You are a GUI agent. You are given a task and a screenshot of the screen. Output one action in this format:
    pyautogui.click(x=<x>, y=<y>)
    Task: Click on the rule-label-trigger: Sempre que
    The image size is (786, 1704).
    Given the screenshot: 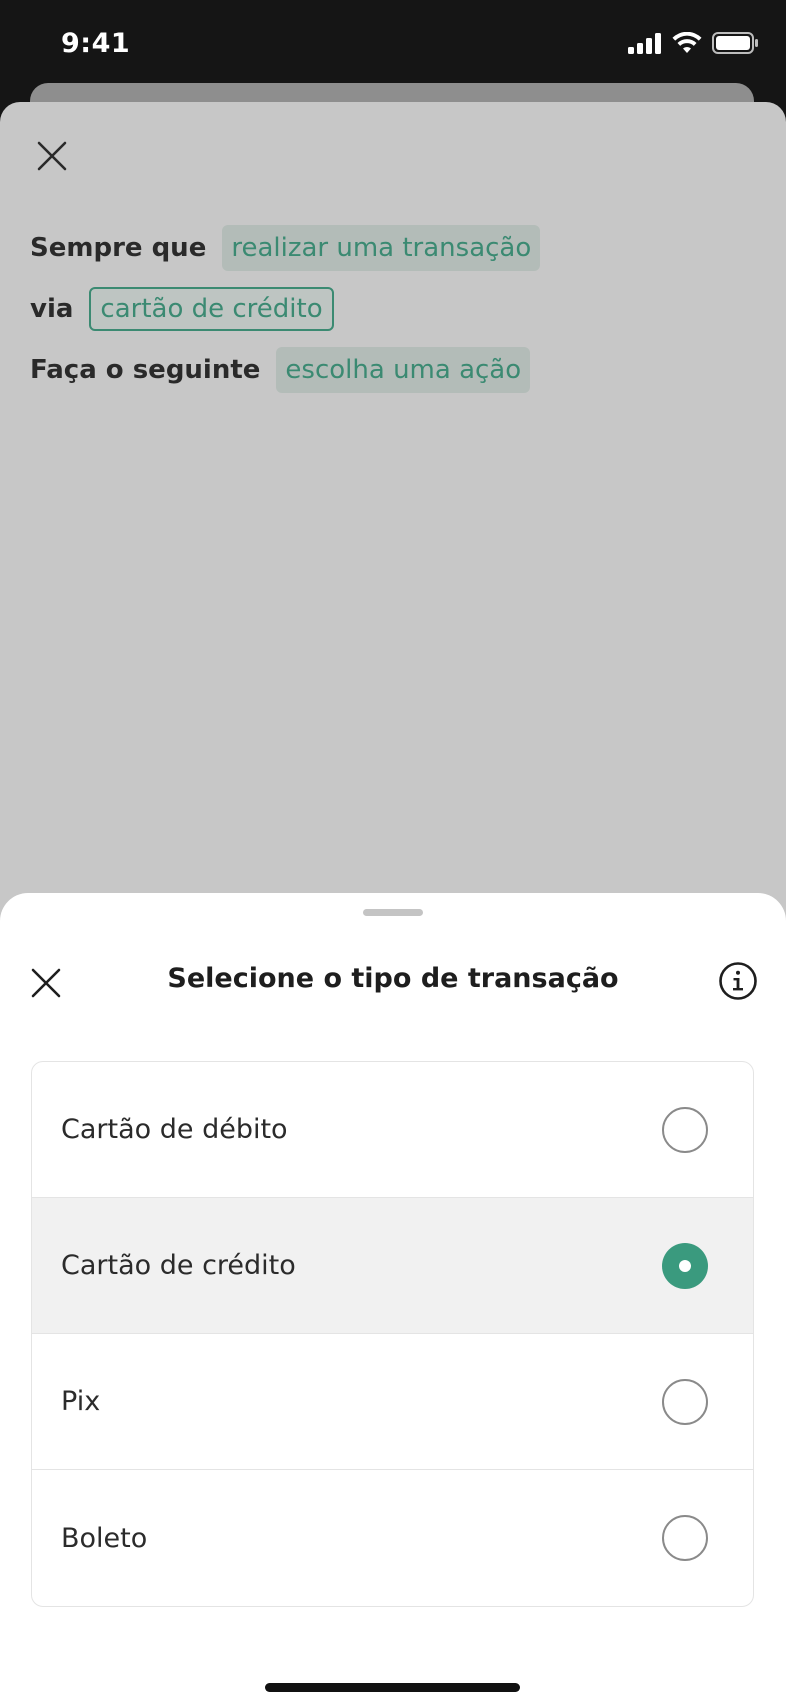 What is the action you would take?
    pyautogui.click(x=118, y=248)
    